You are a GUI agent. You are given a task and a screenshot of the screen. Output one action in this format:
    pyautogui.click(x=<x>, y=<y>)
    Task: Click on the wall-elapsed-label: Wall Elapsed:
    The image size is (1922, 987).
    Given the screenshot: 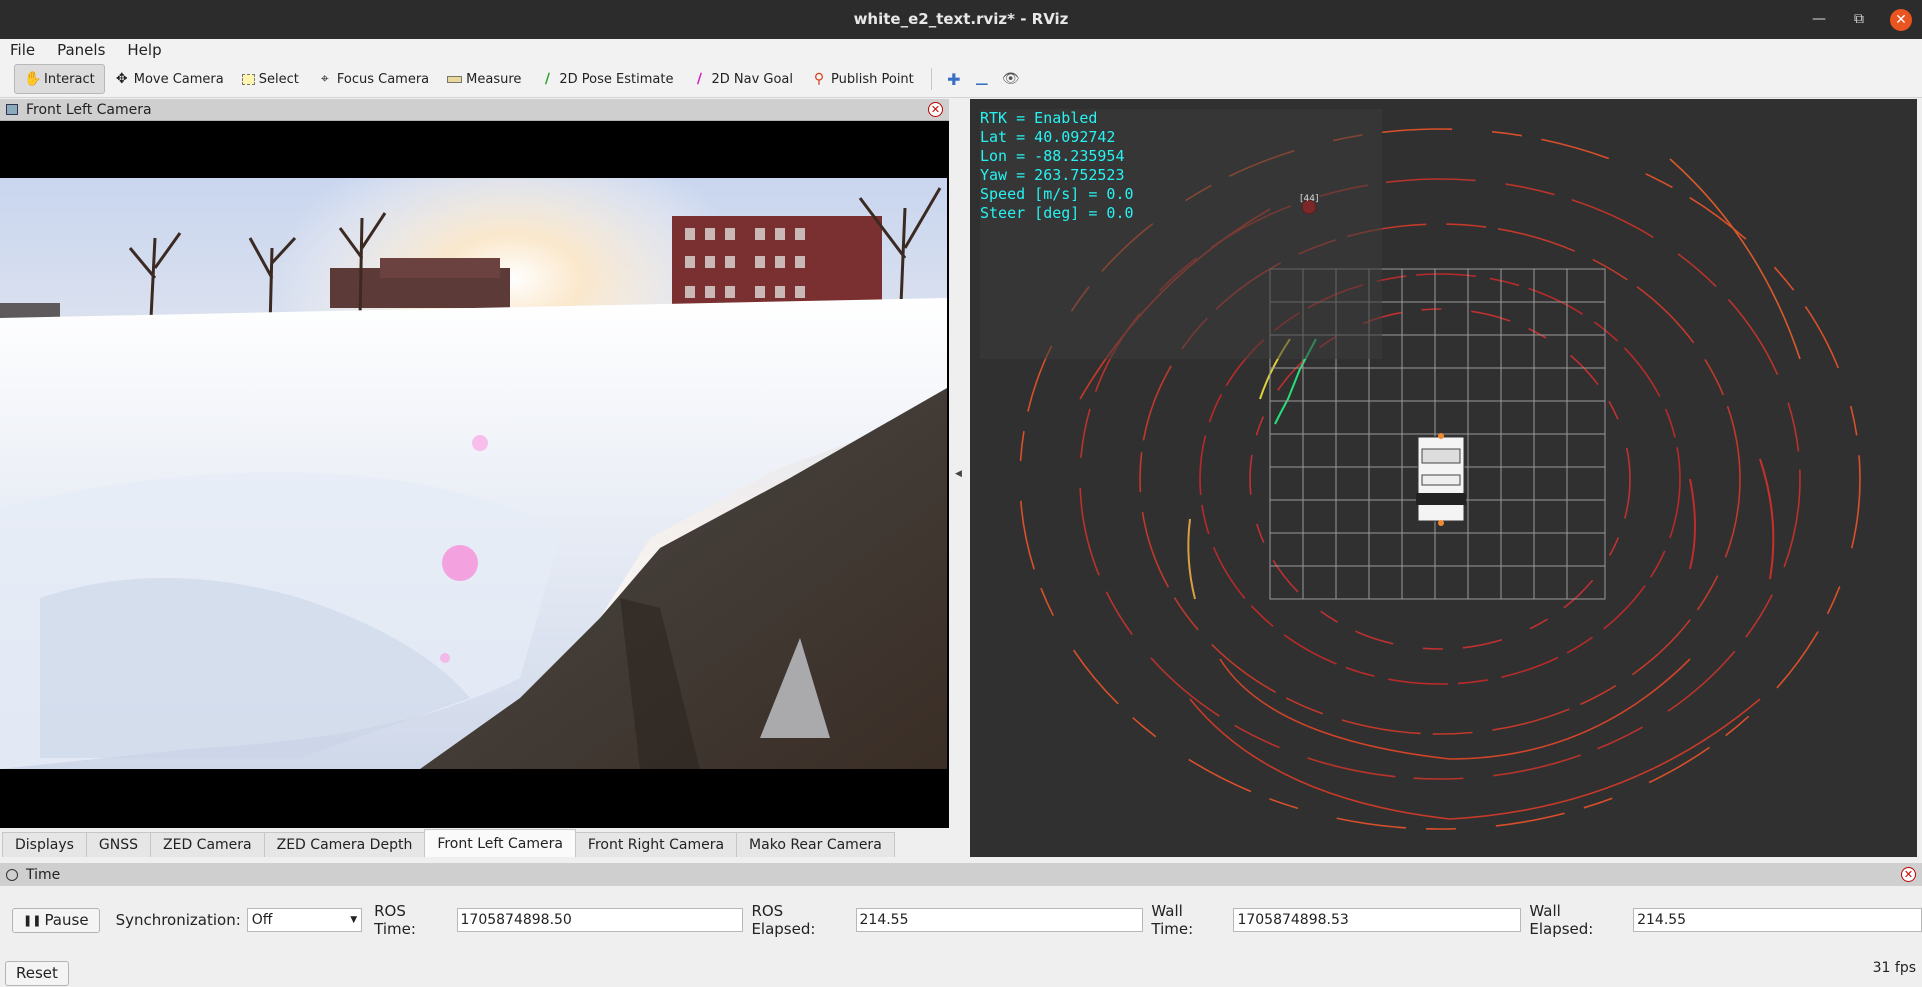 What is the action you would take?
    pyautogui.click(x=1561, y=920)
    